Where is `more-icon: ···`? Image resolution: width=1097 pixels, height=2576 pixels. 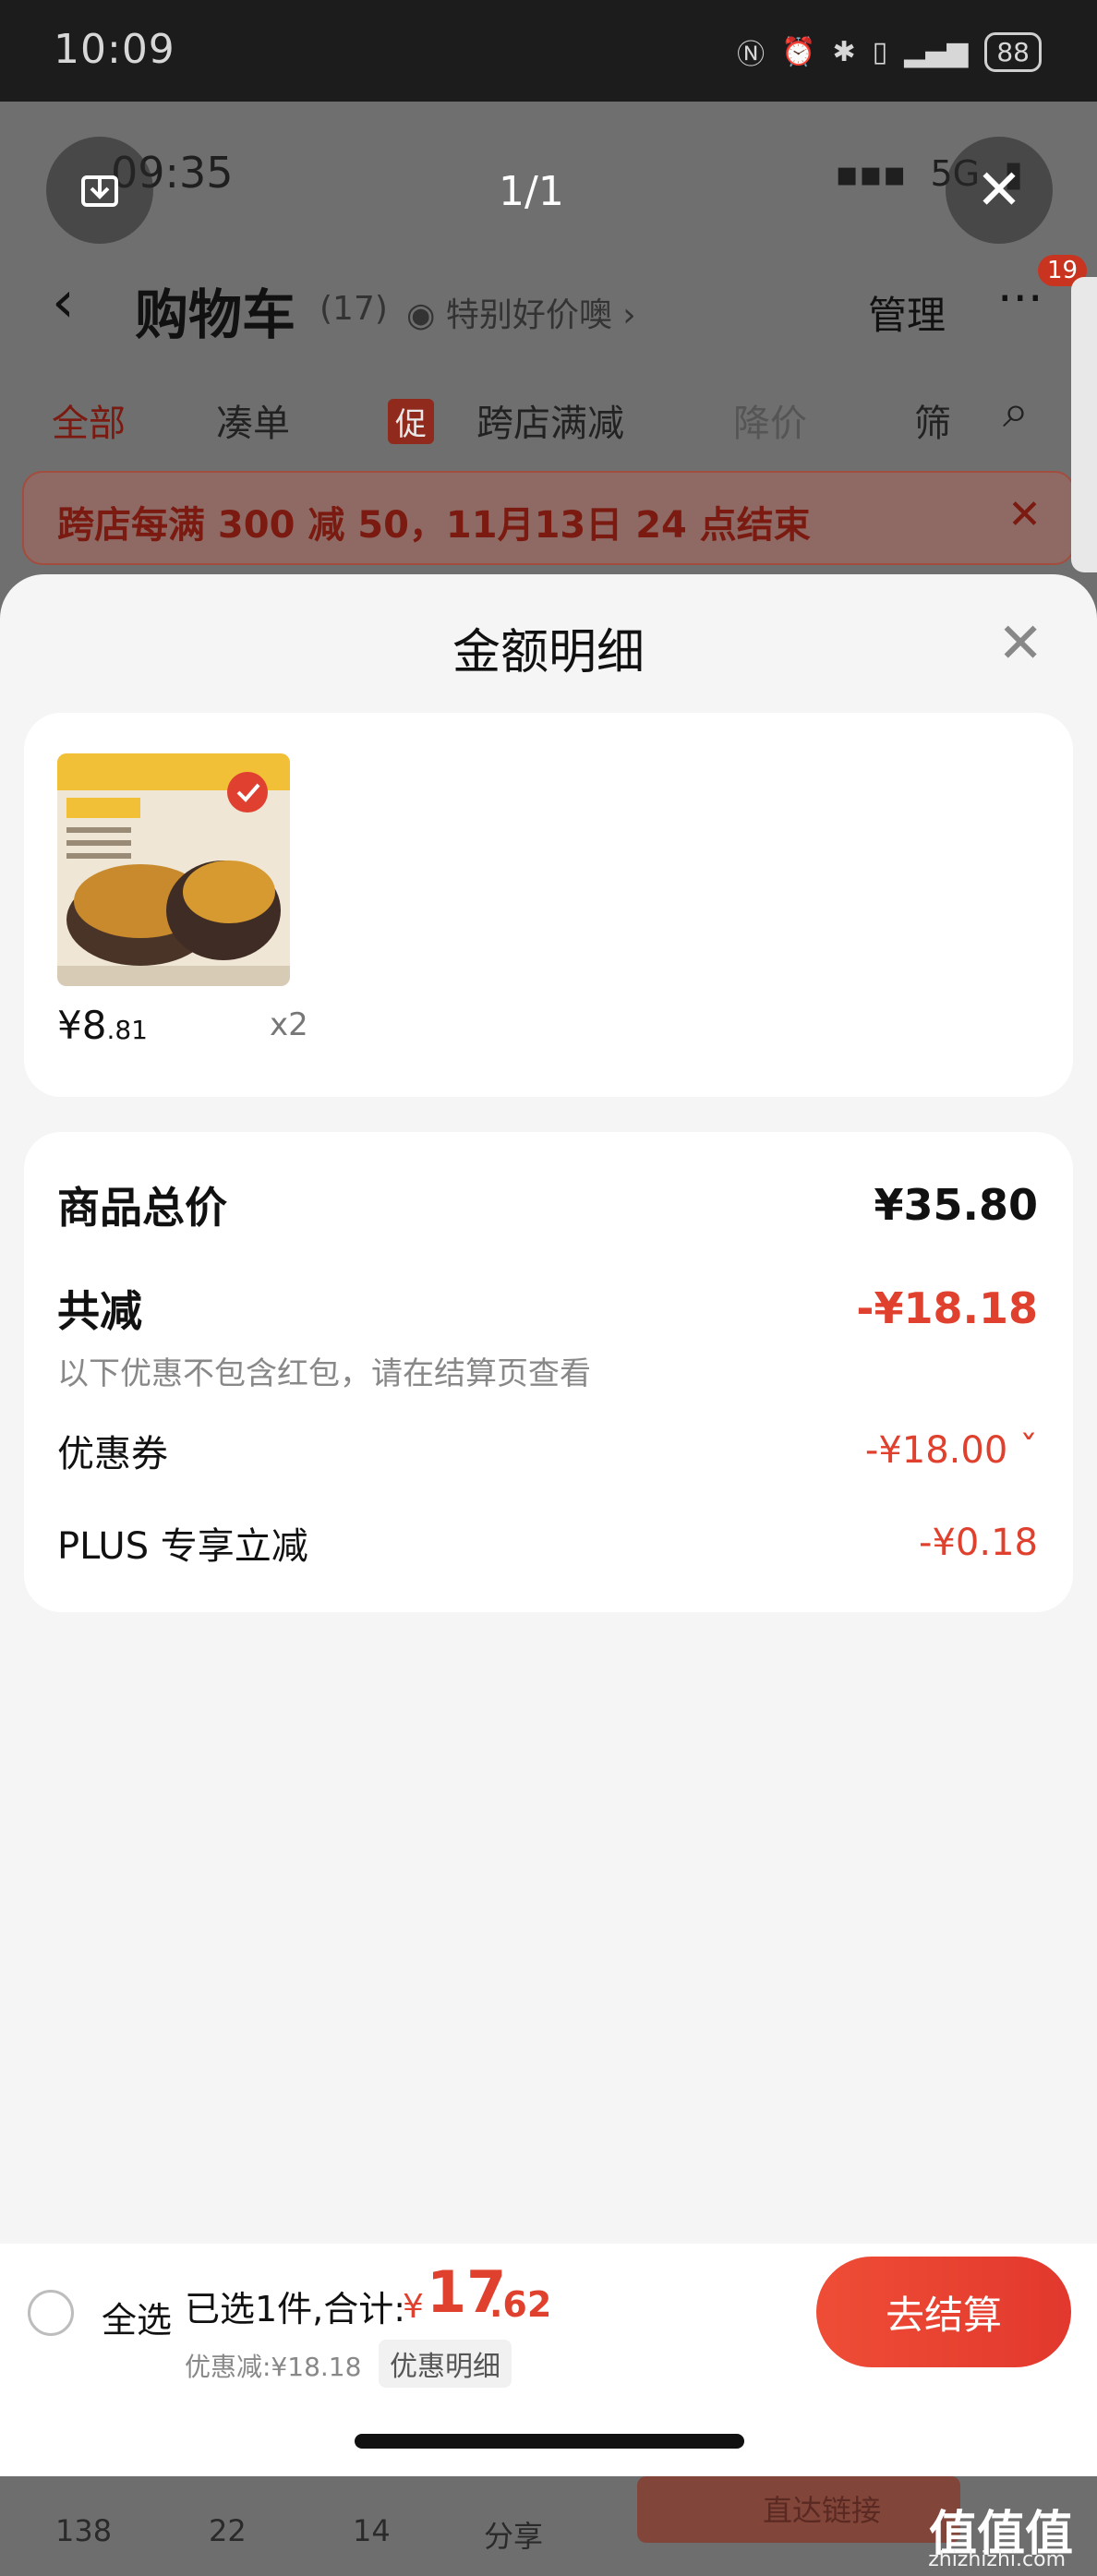 more-icon: ··· is located at coordinates (1020, 299).